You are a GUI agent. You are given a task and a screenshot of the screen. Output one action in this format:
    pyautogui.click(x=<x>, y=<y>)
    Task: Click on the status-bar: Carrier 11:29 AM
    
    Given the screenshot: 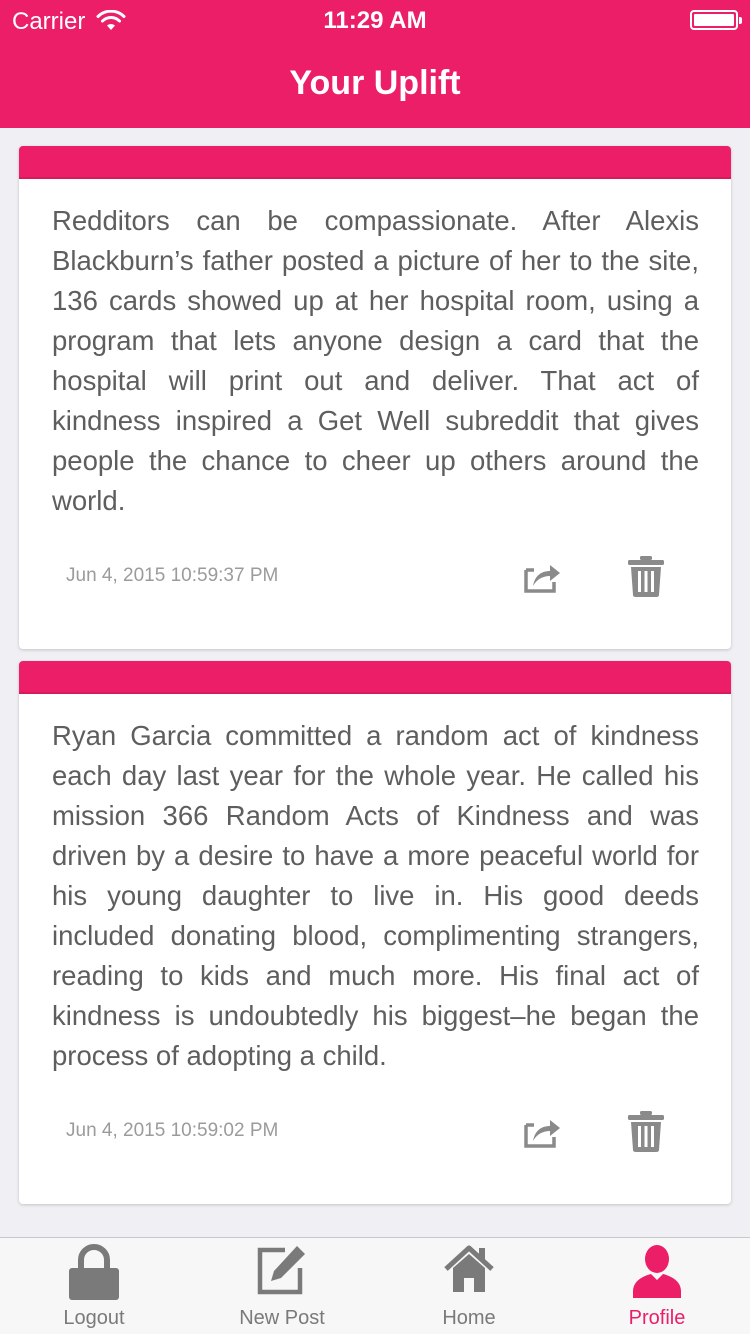 What is the action you would take?
    pyautogui.click(x=375, y=20)
    